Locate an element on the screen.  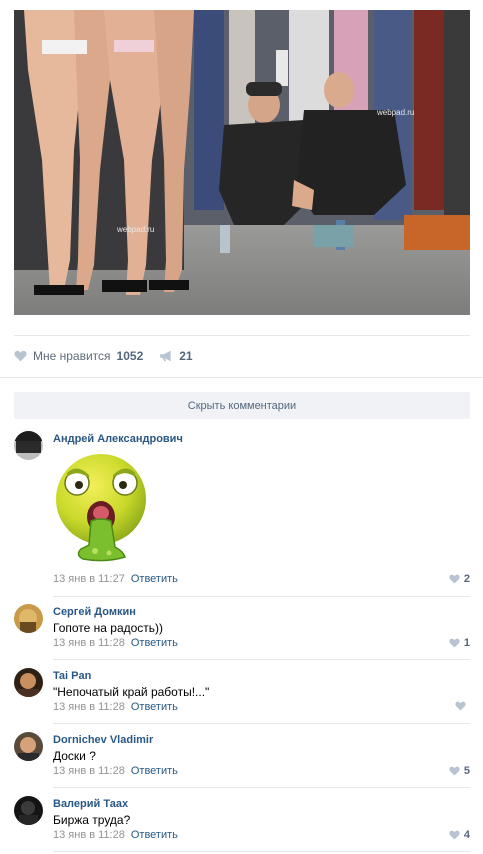
vomiting-smiley-icon is located at coordinates (101, 508).